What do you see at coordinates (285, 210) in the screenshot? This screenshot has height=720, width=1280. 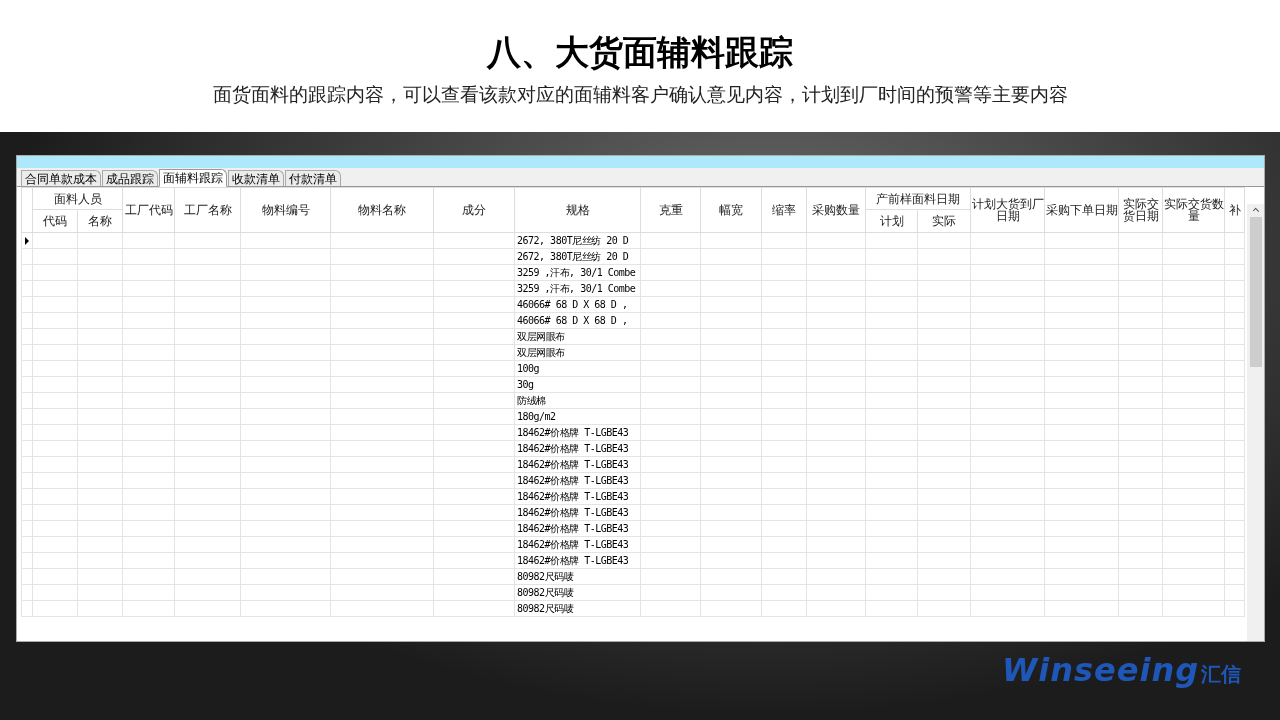 I see `column-header: 物料编号` at bounding box center [285, 210].